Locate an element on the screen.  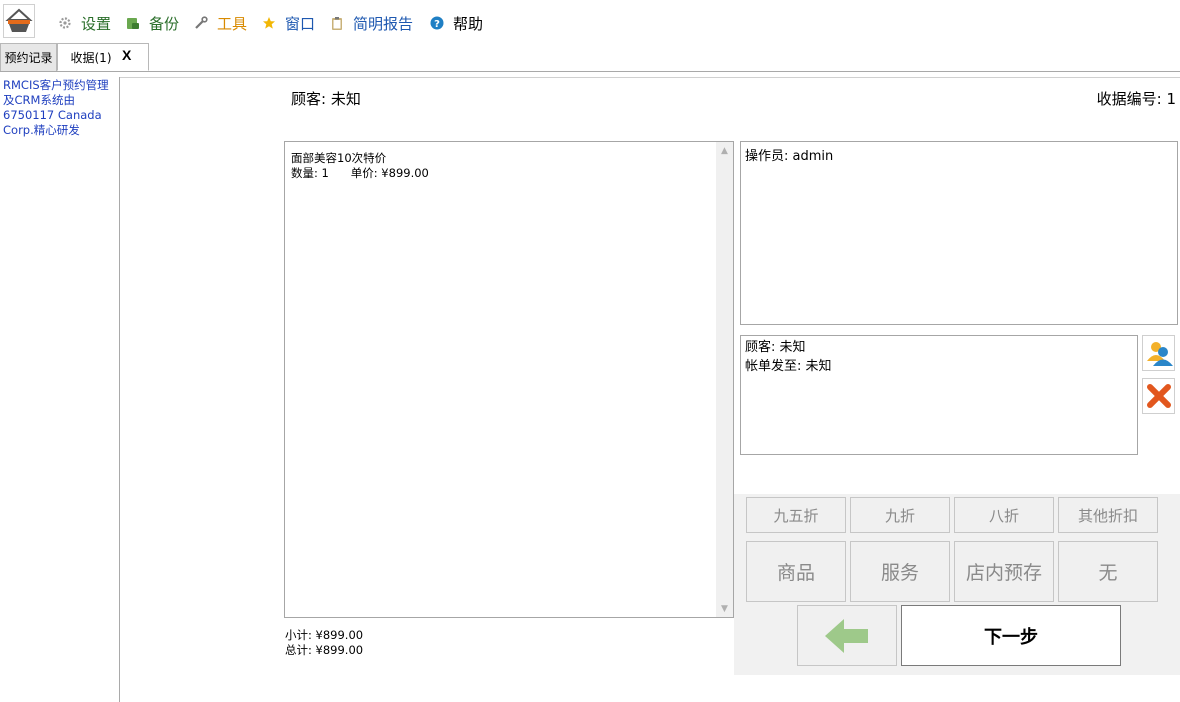
sidebar-divider is located at coordinates (119, 389).